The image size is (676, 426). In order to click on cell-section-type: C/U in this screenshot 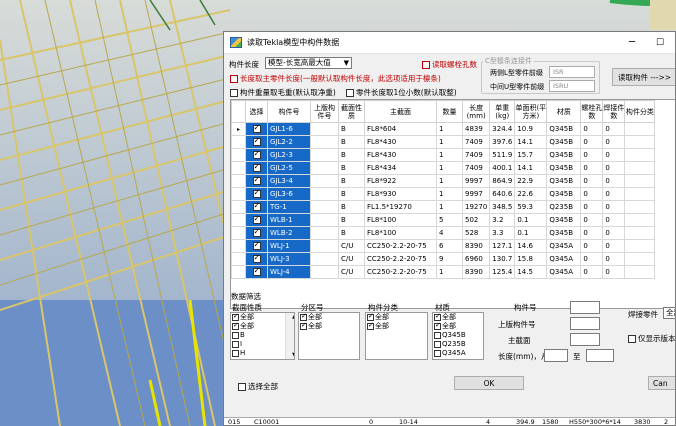, I will do `click(351, 246)`.